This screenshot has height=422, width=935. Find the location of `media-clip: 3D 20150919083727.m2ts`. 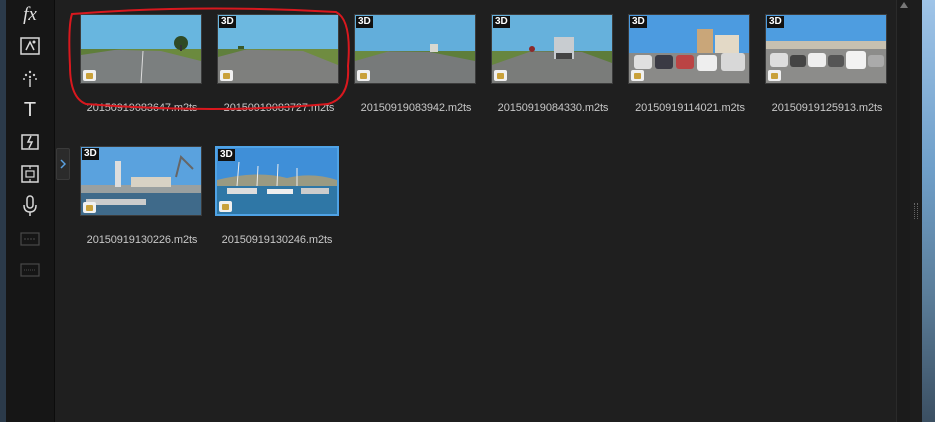

media-clip: 3D 20150919083727.m2ts is located at coordinates (279, 64).